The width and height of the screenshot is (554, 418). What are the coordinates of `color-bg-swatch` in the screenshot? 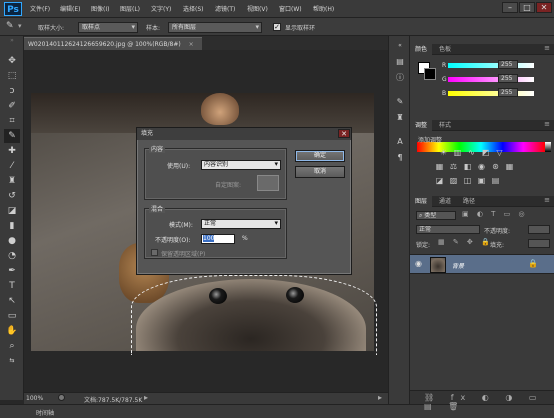 It's located at (430, 74).